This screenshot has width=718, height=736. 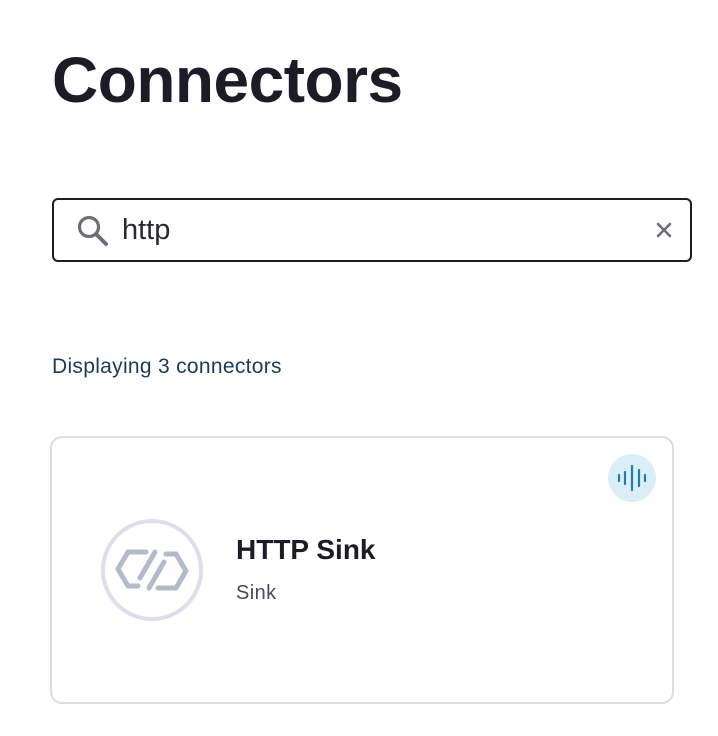 I want to click on clear-search-button, so click(x=664, y=230).